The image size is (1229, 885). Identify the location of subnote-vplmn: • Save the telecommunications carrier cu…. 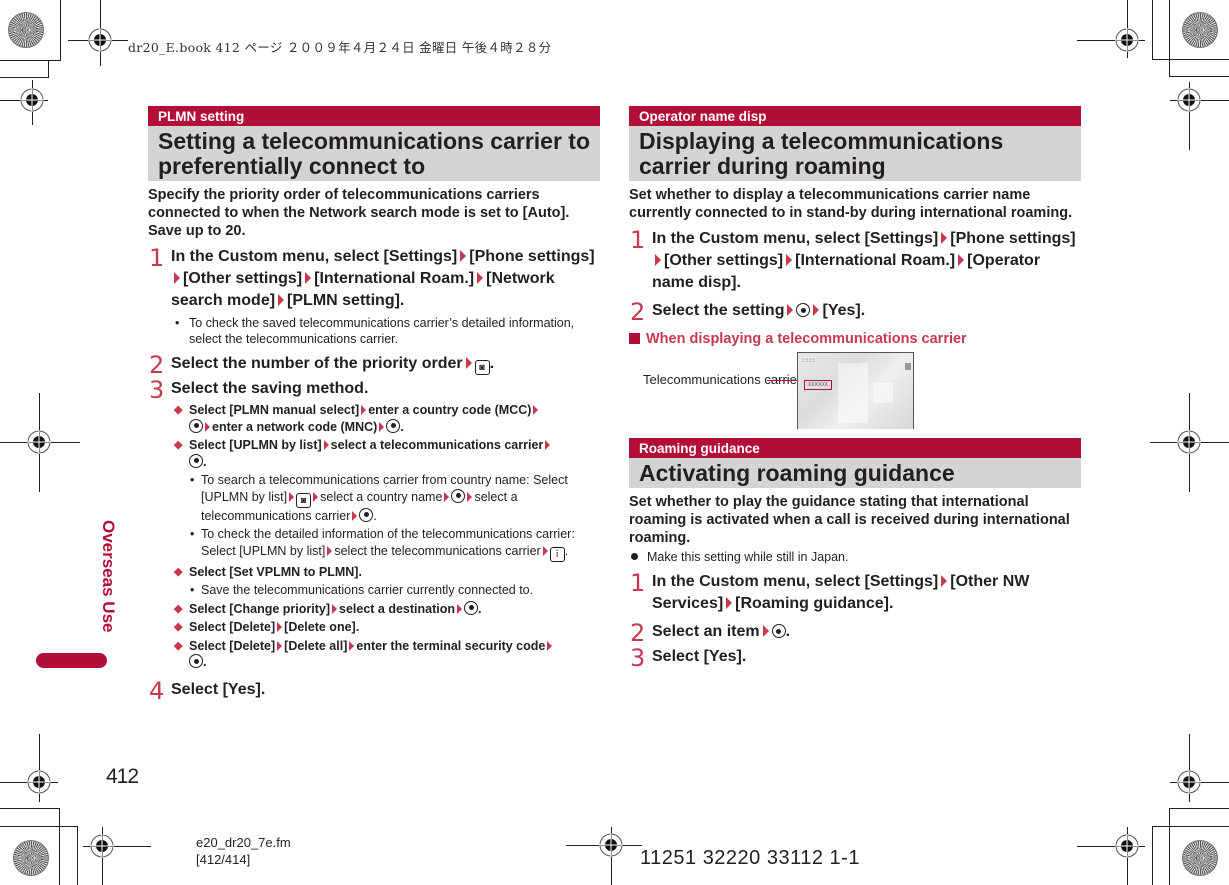
(362, 590).